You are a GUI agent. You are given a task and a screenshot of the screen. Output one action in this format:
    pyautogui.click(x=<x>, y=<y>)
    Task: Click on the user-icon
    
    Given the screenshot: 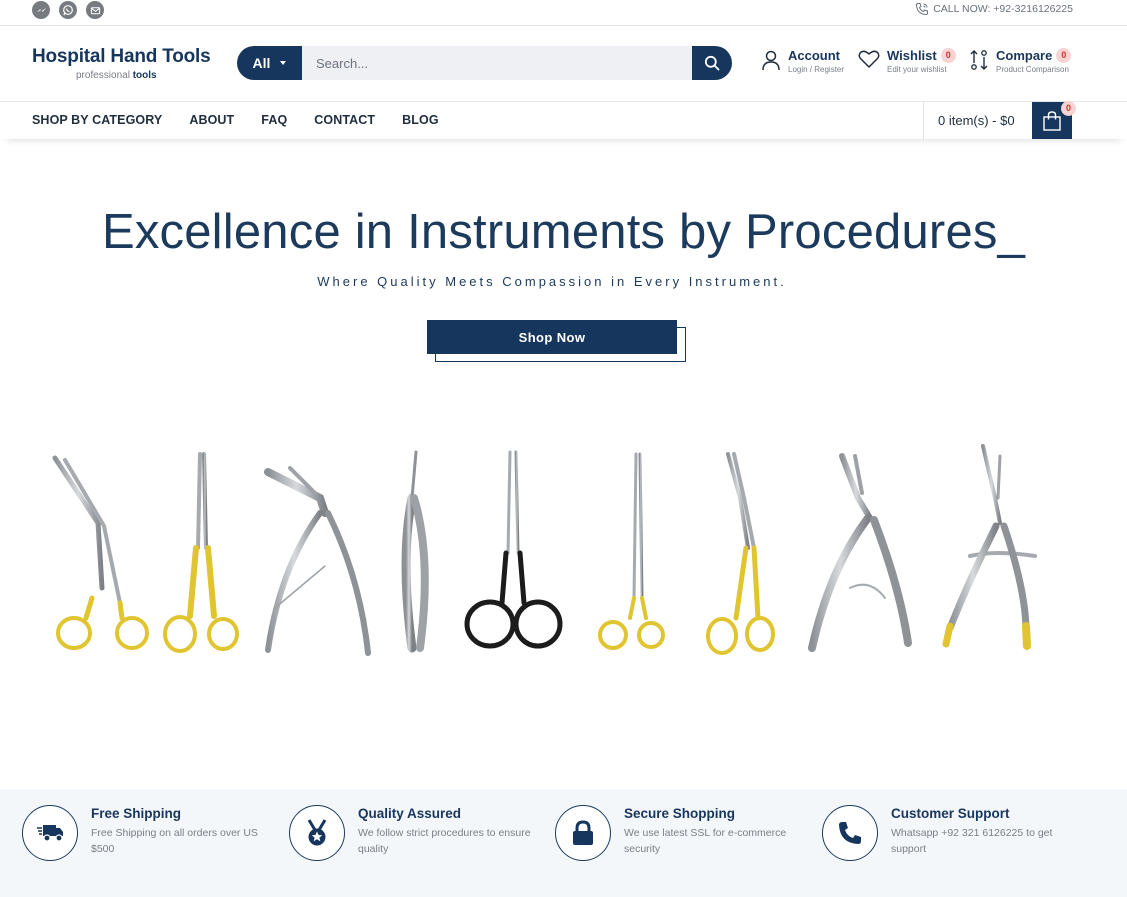 What is the action you would take?
    pyautogui.click(x=771, y=60)
    